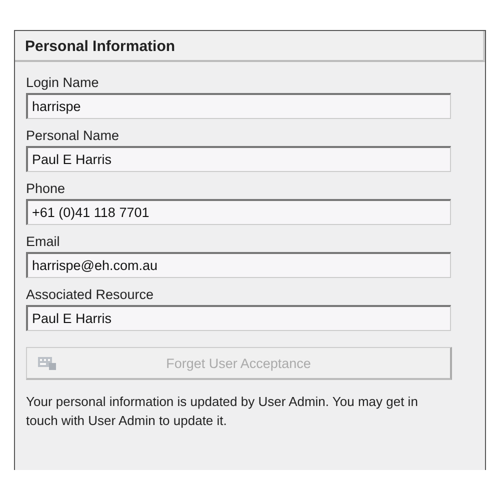 The image size is (500, 500). I want to click on field-label: Login Name, so click(63, 82).